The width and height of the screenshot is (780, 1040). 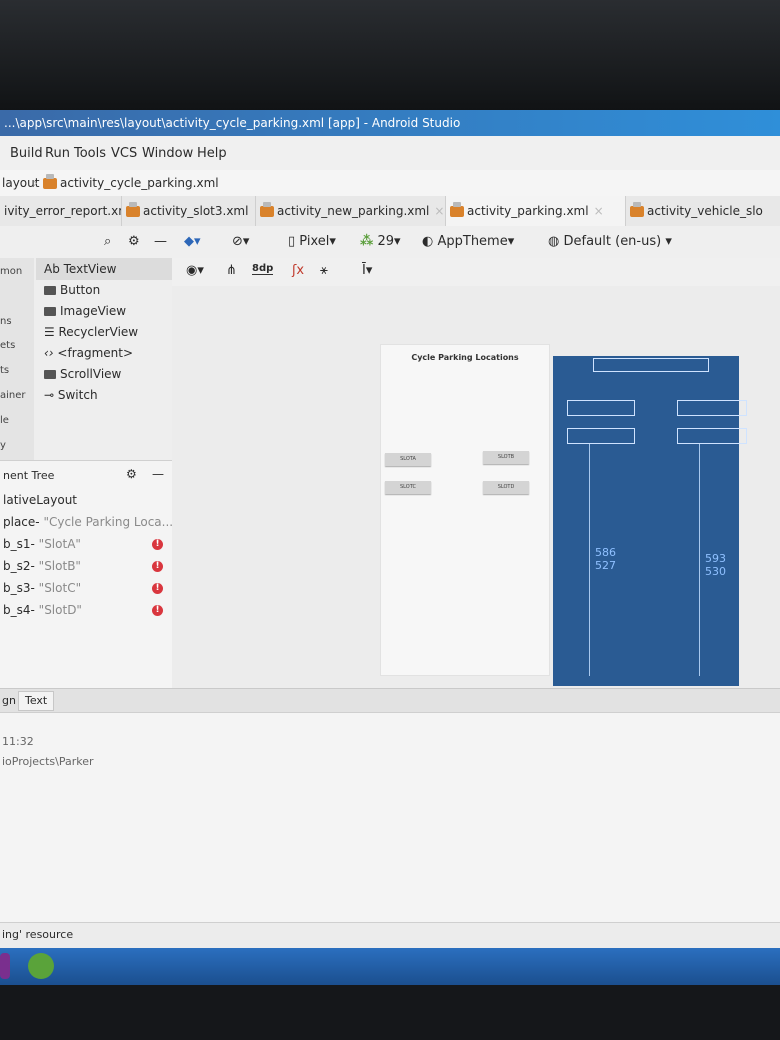 What do you see at coordinates (42, 588) in the screenshot?
I see `tree-item-b-s3: b_s3- "SlotC"` at bounding box center [42, 588].